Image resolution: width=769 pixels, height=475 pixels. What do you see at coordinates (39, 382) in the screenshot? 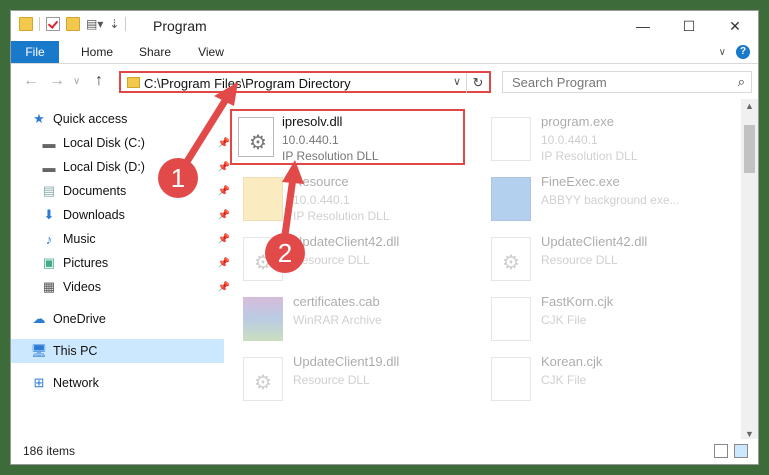
I see `network-icon: ⊞` at bounding box center [39, 382].